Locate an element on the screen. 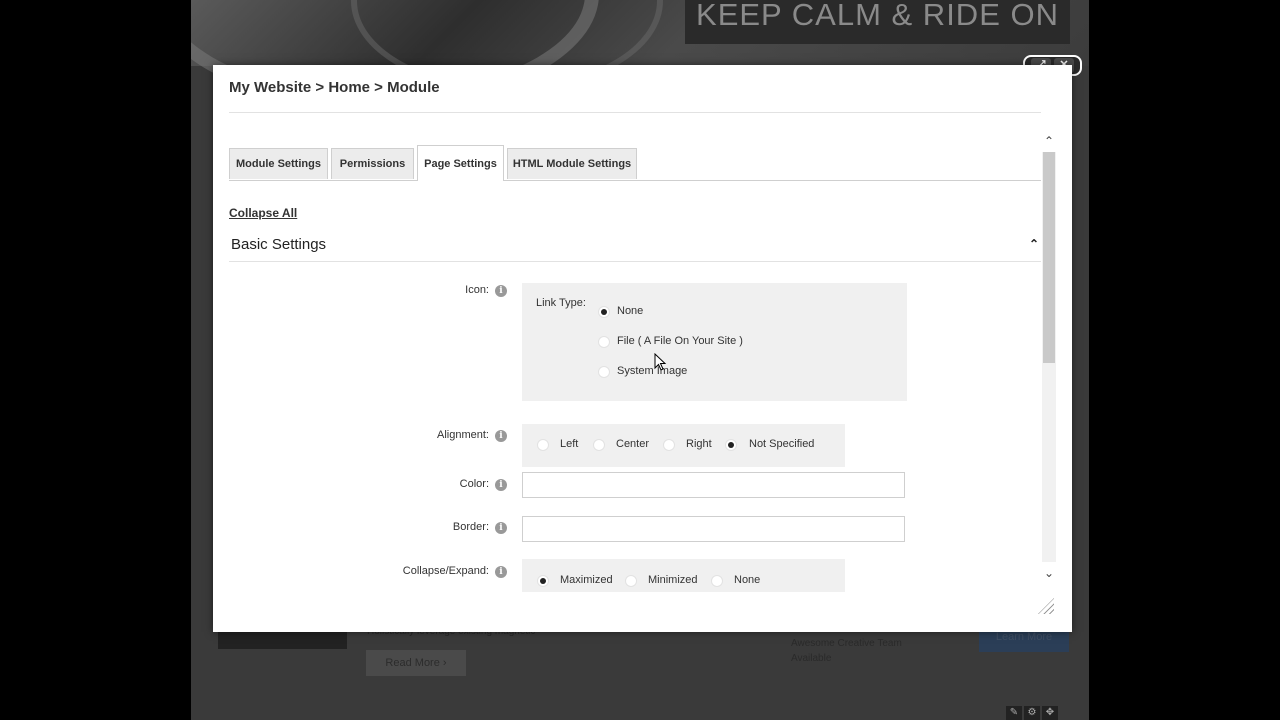 Image resolution: width=1280 pixels, height=720 pixels. mouse-cursor-icon is located at coordinates (660, 362).